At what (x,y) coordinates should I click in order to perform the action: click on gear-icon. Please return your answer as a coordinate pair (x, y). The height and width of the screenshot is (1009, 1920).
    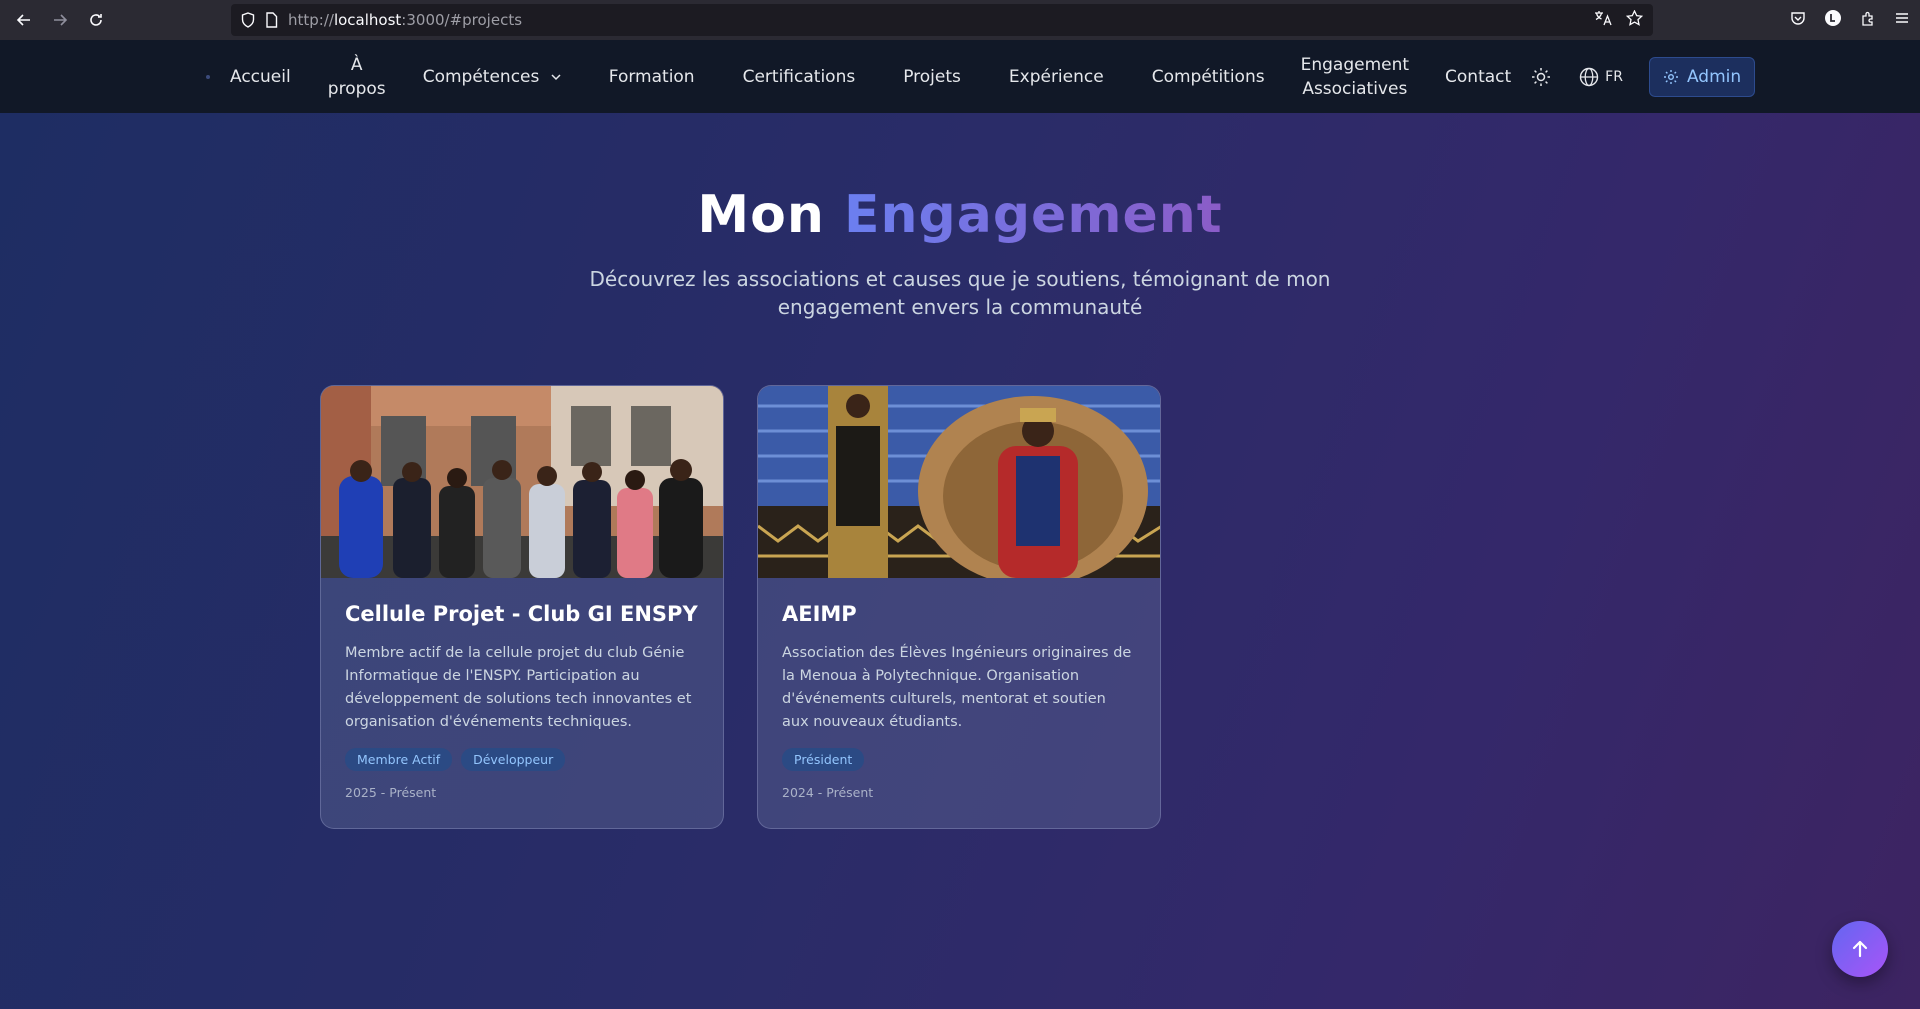
    Looking at the image, I should click on (1670, 76).